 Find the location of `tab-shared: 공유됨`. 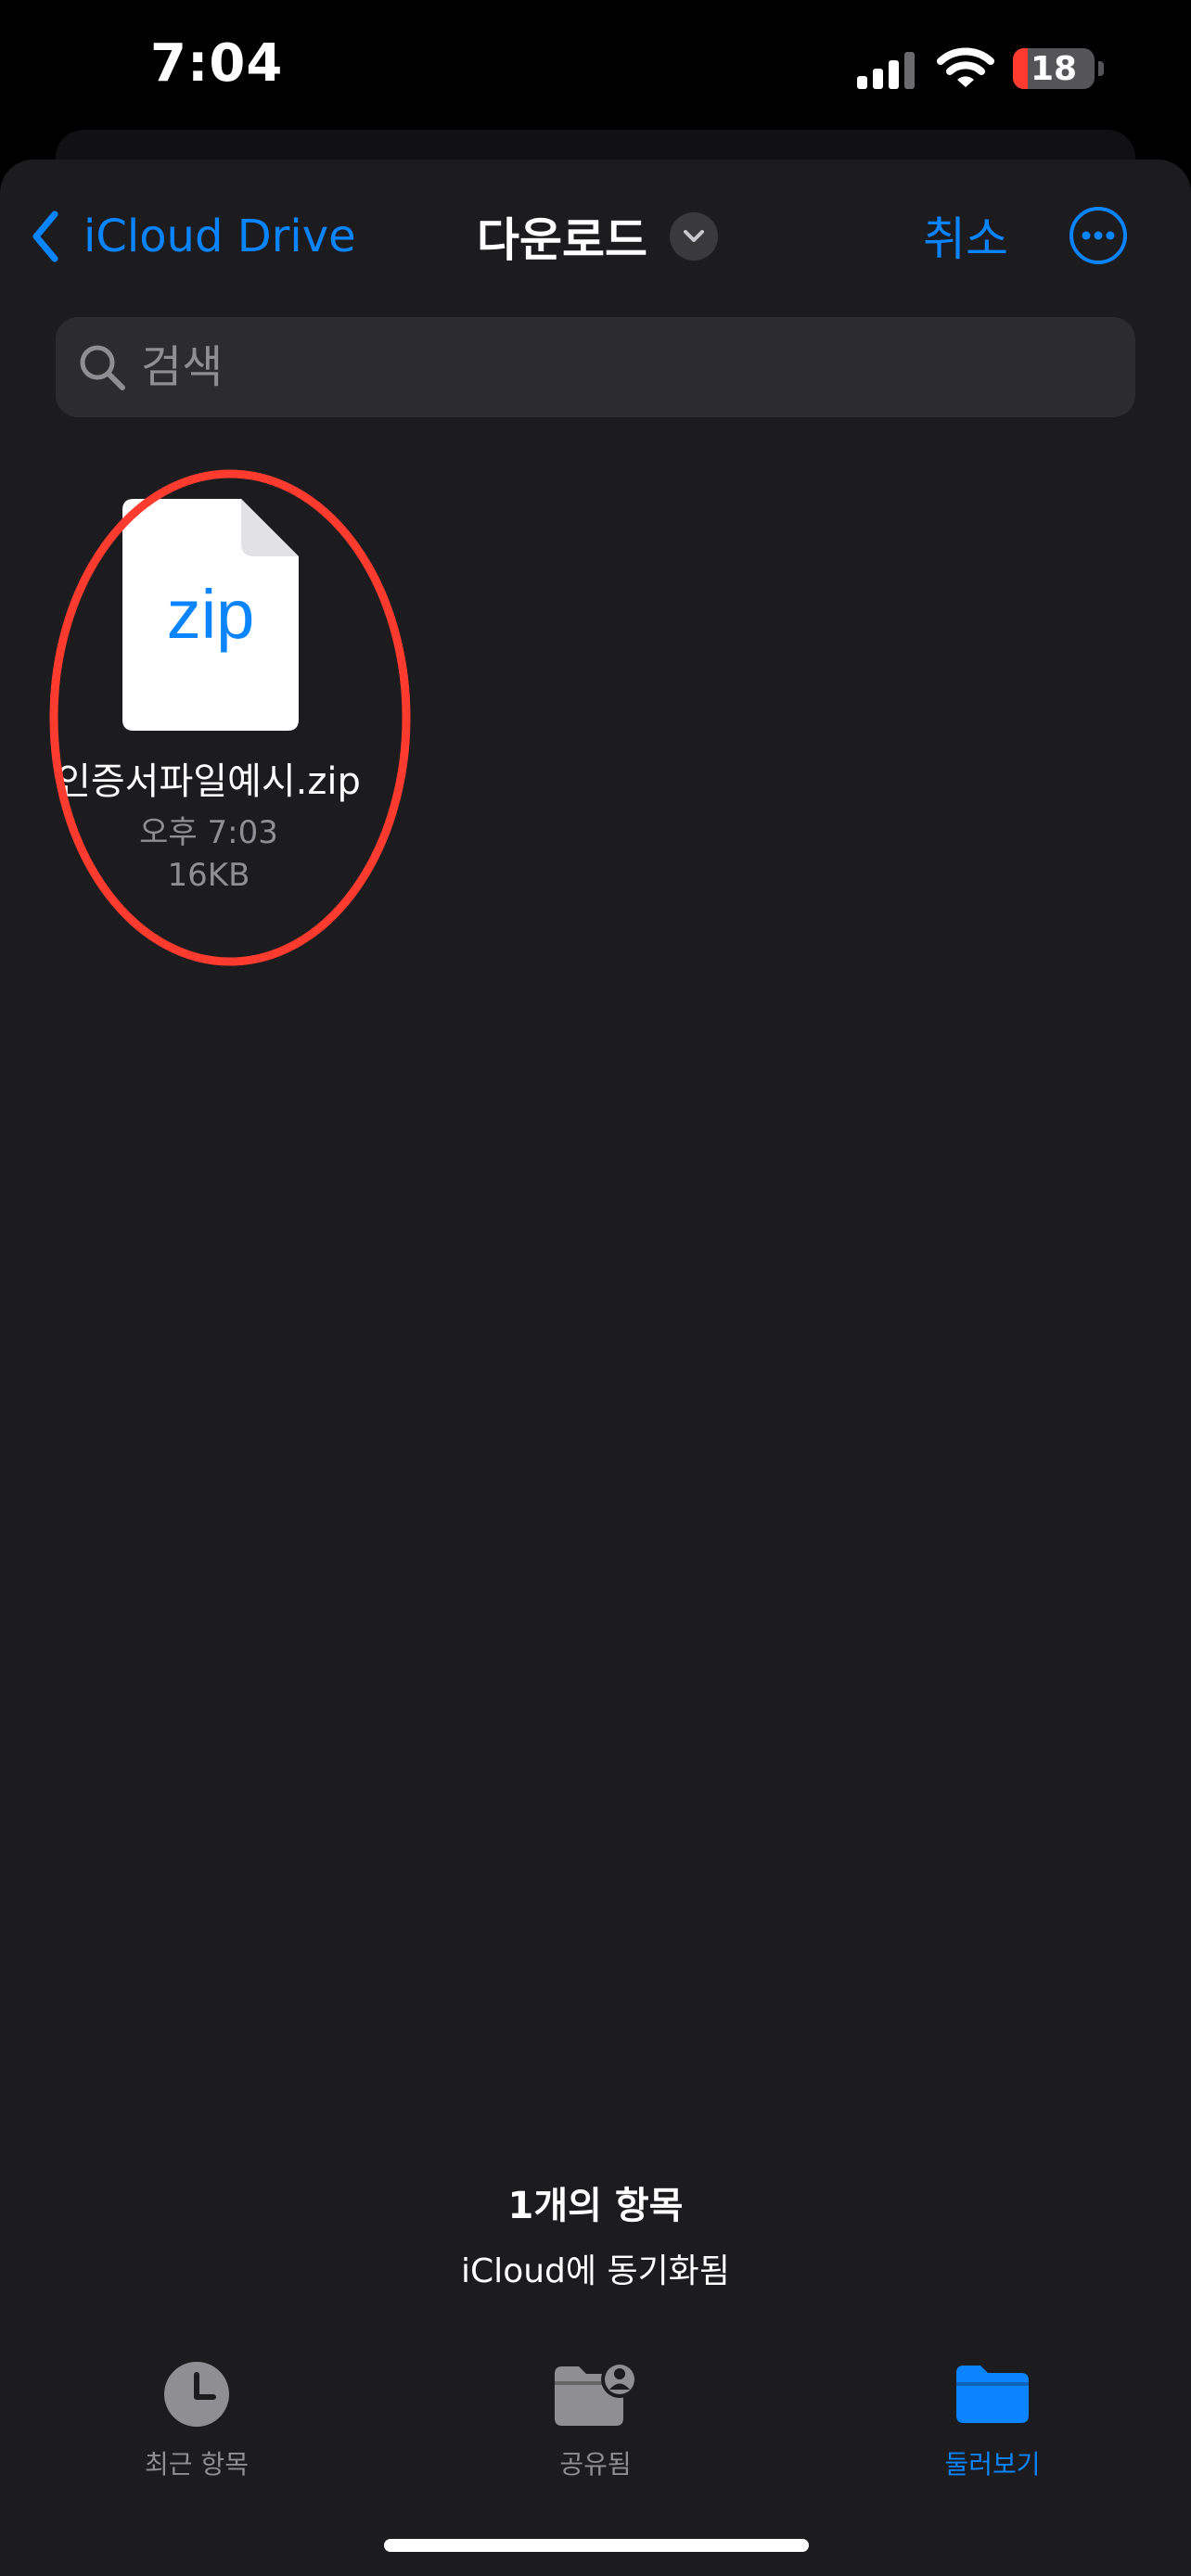

tab-shared: 공유됨 is located at coordinates (595, 2430).